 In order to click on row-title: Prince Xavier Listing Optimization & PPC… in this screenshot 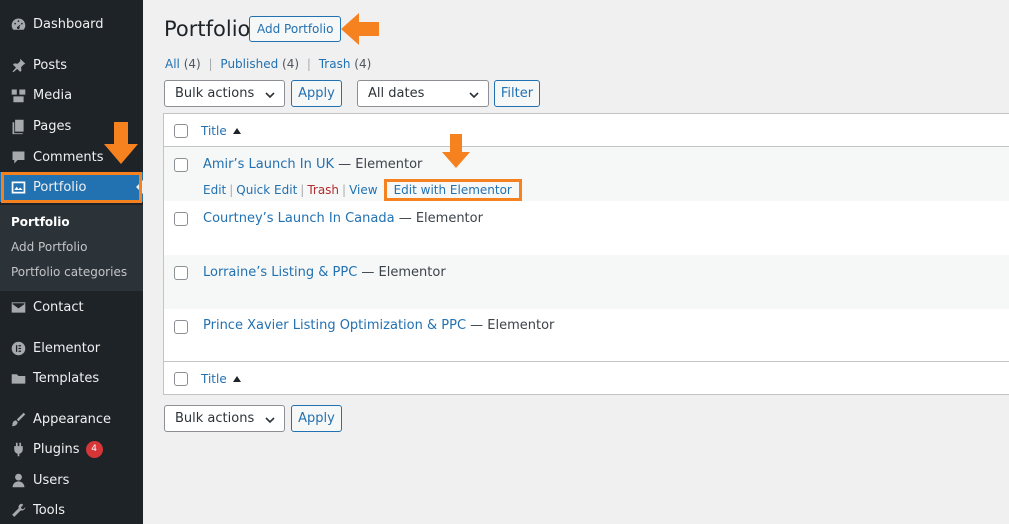, I will do `click(378, 325)`.